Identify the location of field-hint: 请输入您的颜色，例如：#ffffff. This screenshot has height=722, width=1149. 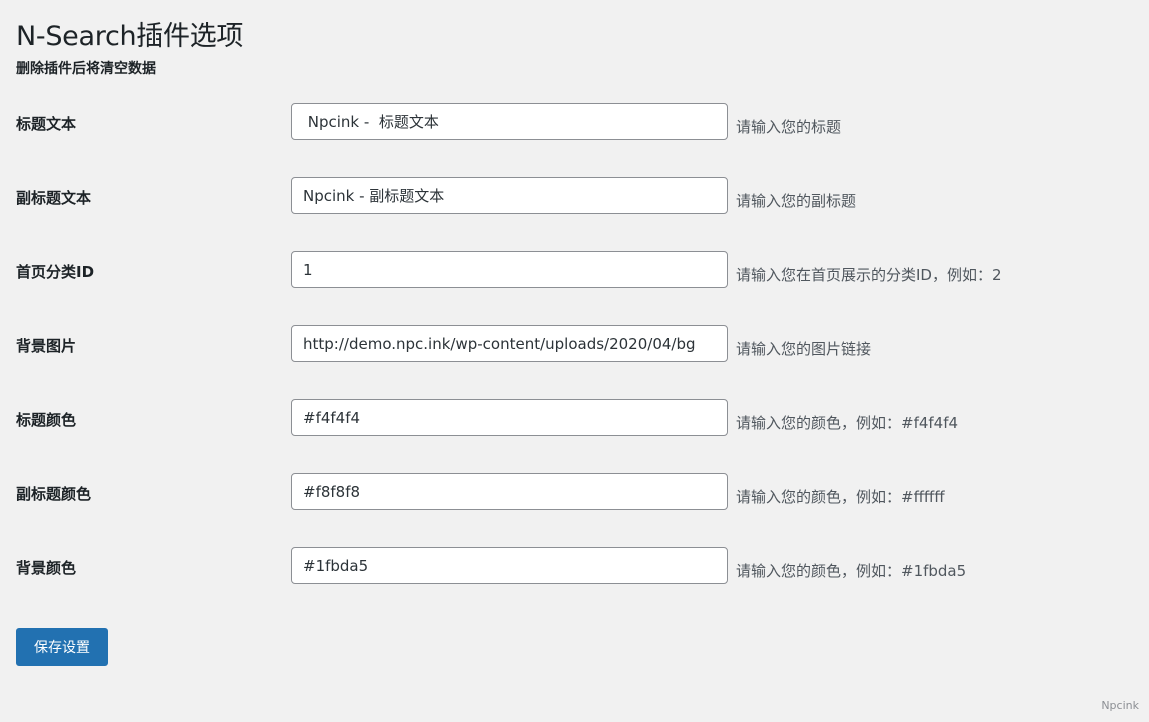
(840, 497).